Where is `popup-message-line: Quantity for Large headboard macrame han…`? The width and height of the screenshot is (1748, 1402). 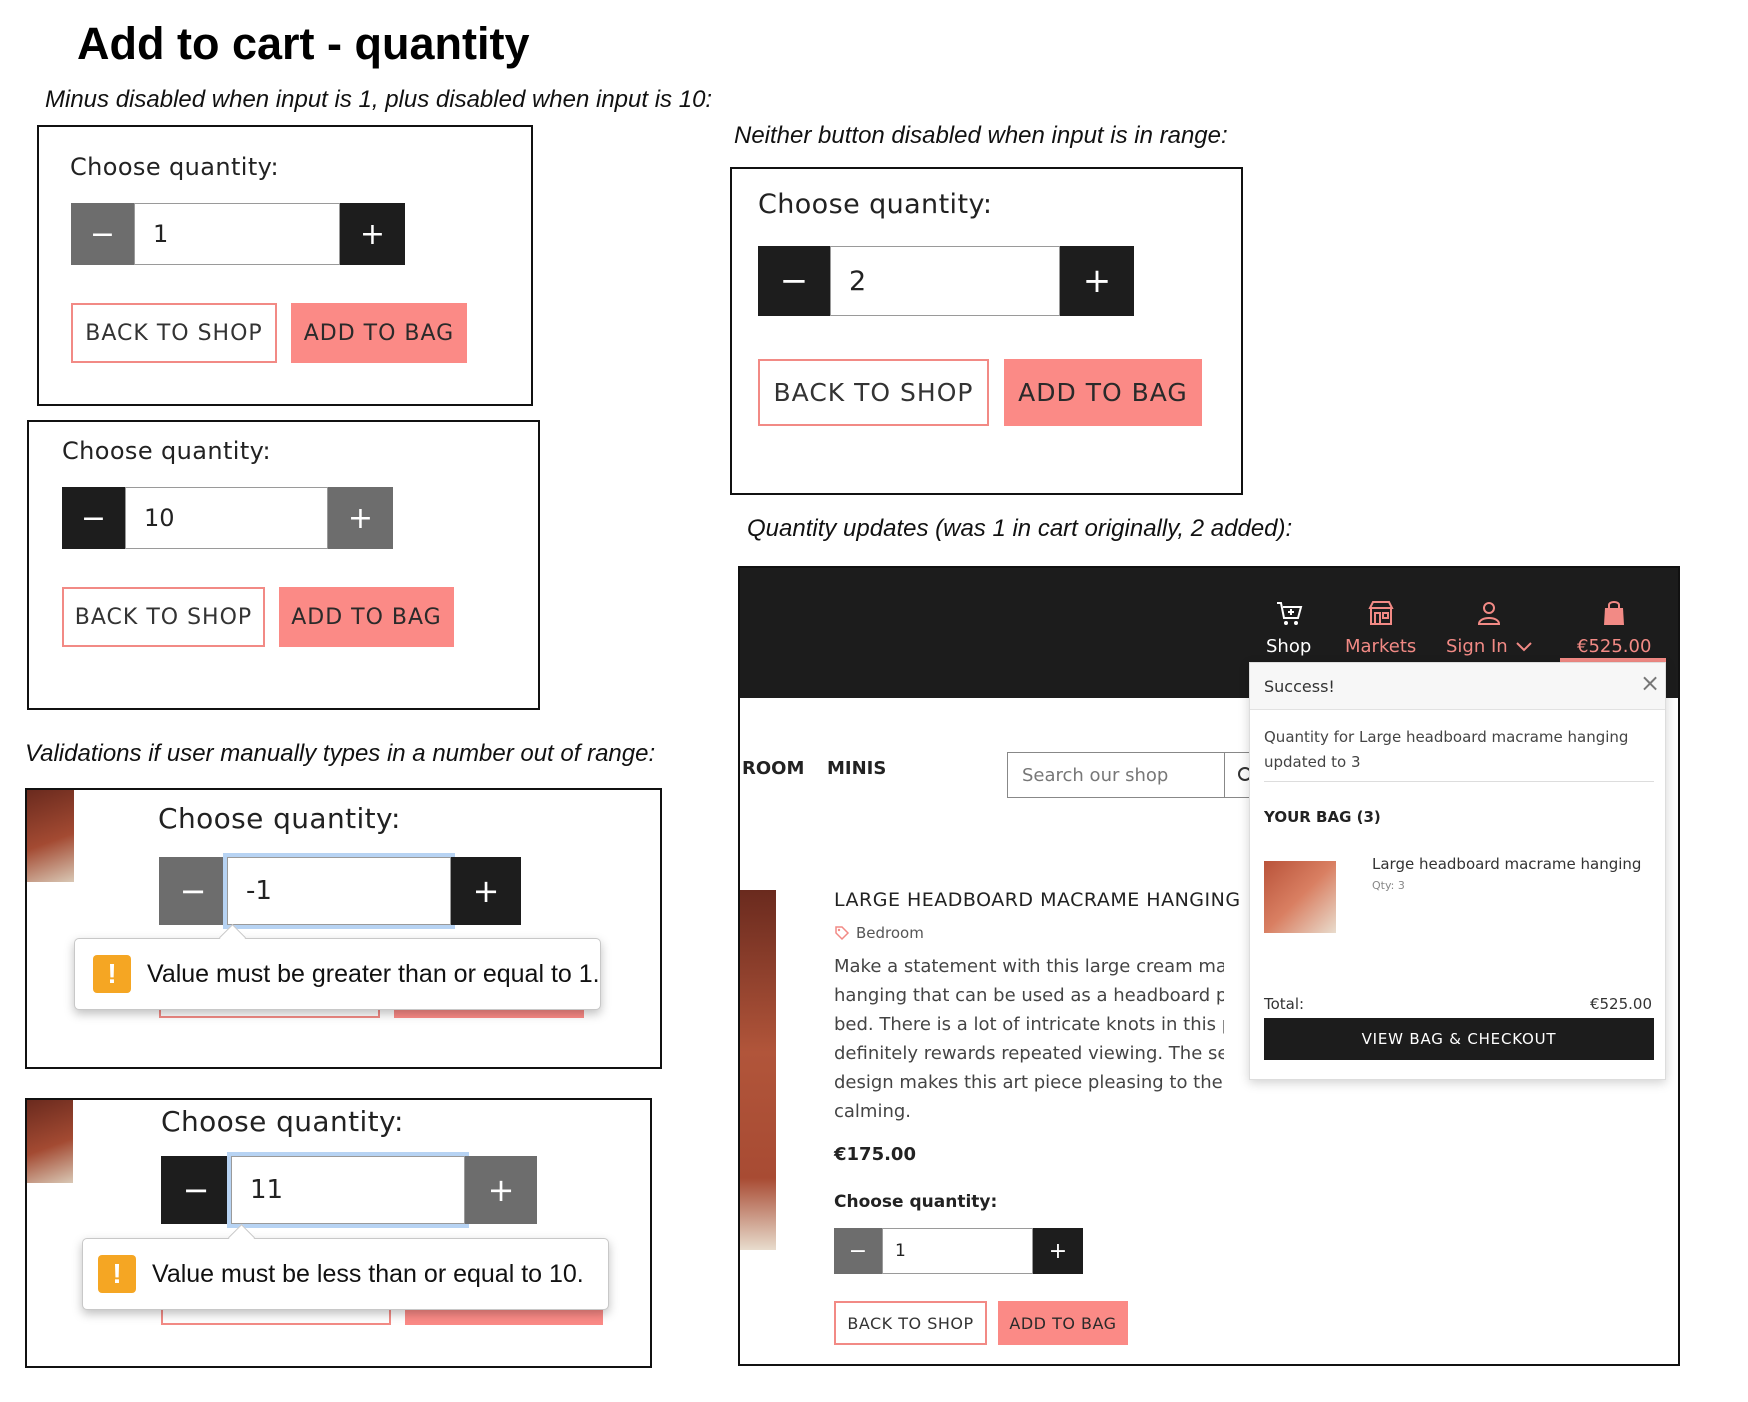
popup-message-line: Quantity for Large headboard macrame han… is located at coordinates (1446, 737).